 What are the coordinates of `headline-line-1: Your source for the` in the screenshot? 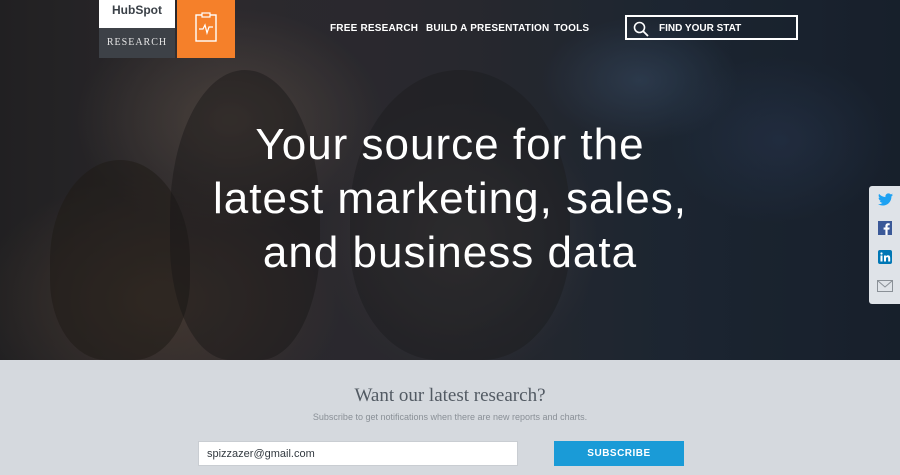 It's located at (450, 144).